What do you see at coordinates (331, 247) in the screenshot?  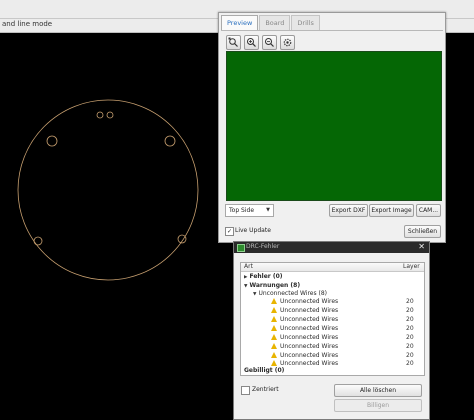 I see `drc-title-bar: DRC-Fehler ✕` at bounding box center [331, 247].